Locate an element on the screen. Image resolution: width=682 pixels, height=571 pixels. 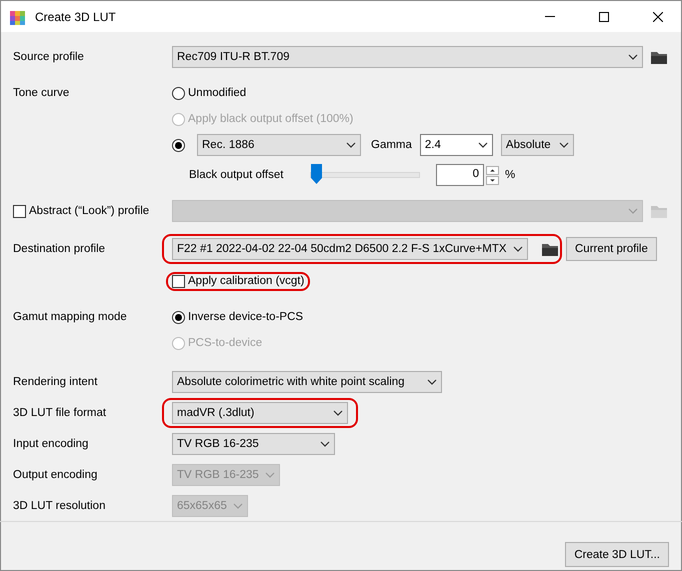
field-label: Input encoding is located at coordinates (51, 444).